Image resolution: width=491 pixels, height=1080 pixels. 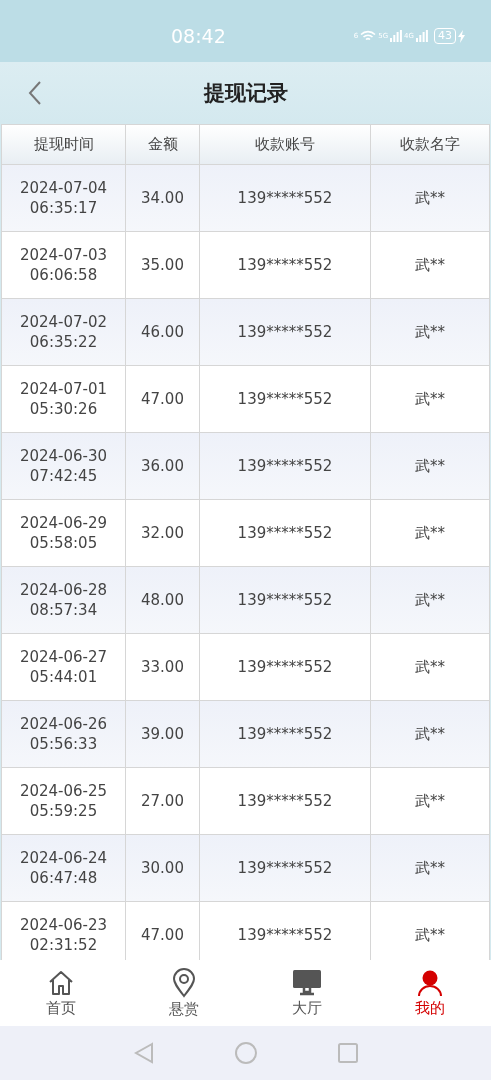 I want to click on tab: 大厅, so click(x=307, y=993).